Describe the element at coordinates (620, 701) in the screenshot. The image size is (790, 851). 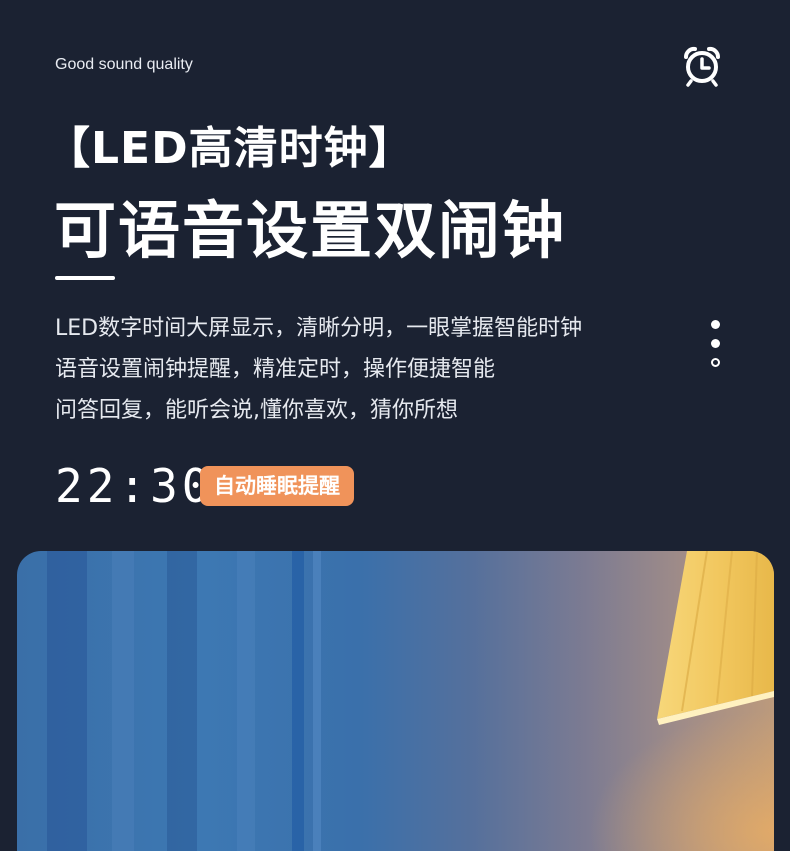
I see `lamp-shade` at that location.